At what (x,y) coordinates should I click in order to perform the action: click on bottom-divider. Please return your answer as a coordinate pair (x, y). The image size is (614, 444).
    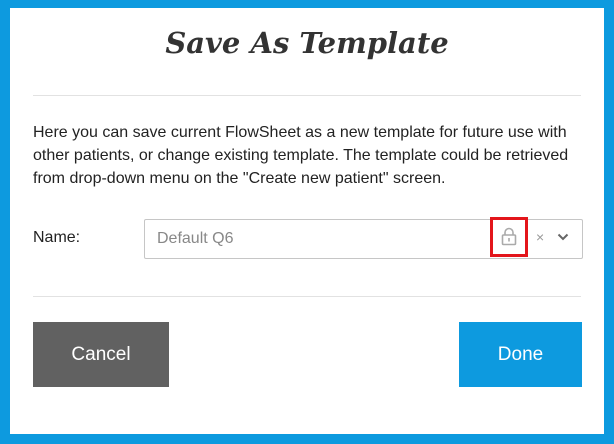
    Looking at the image, I should click on (307, 296).